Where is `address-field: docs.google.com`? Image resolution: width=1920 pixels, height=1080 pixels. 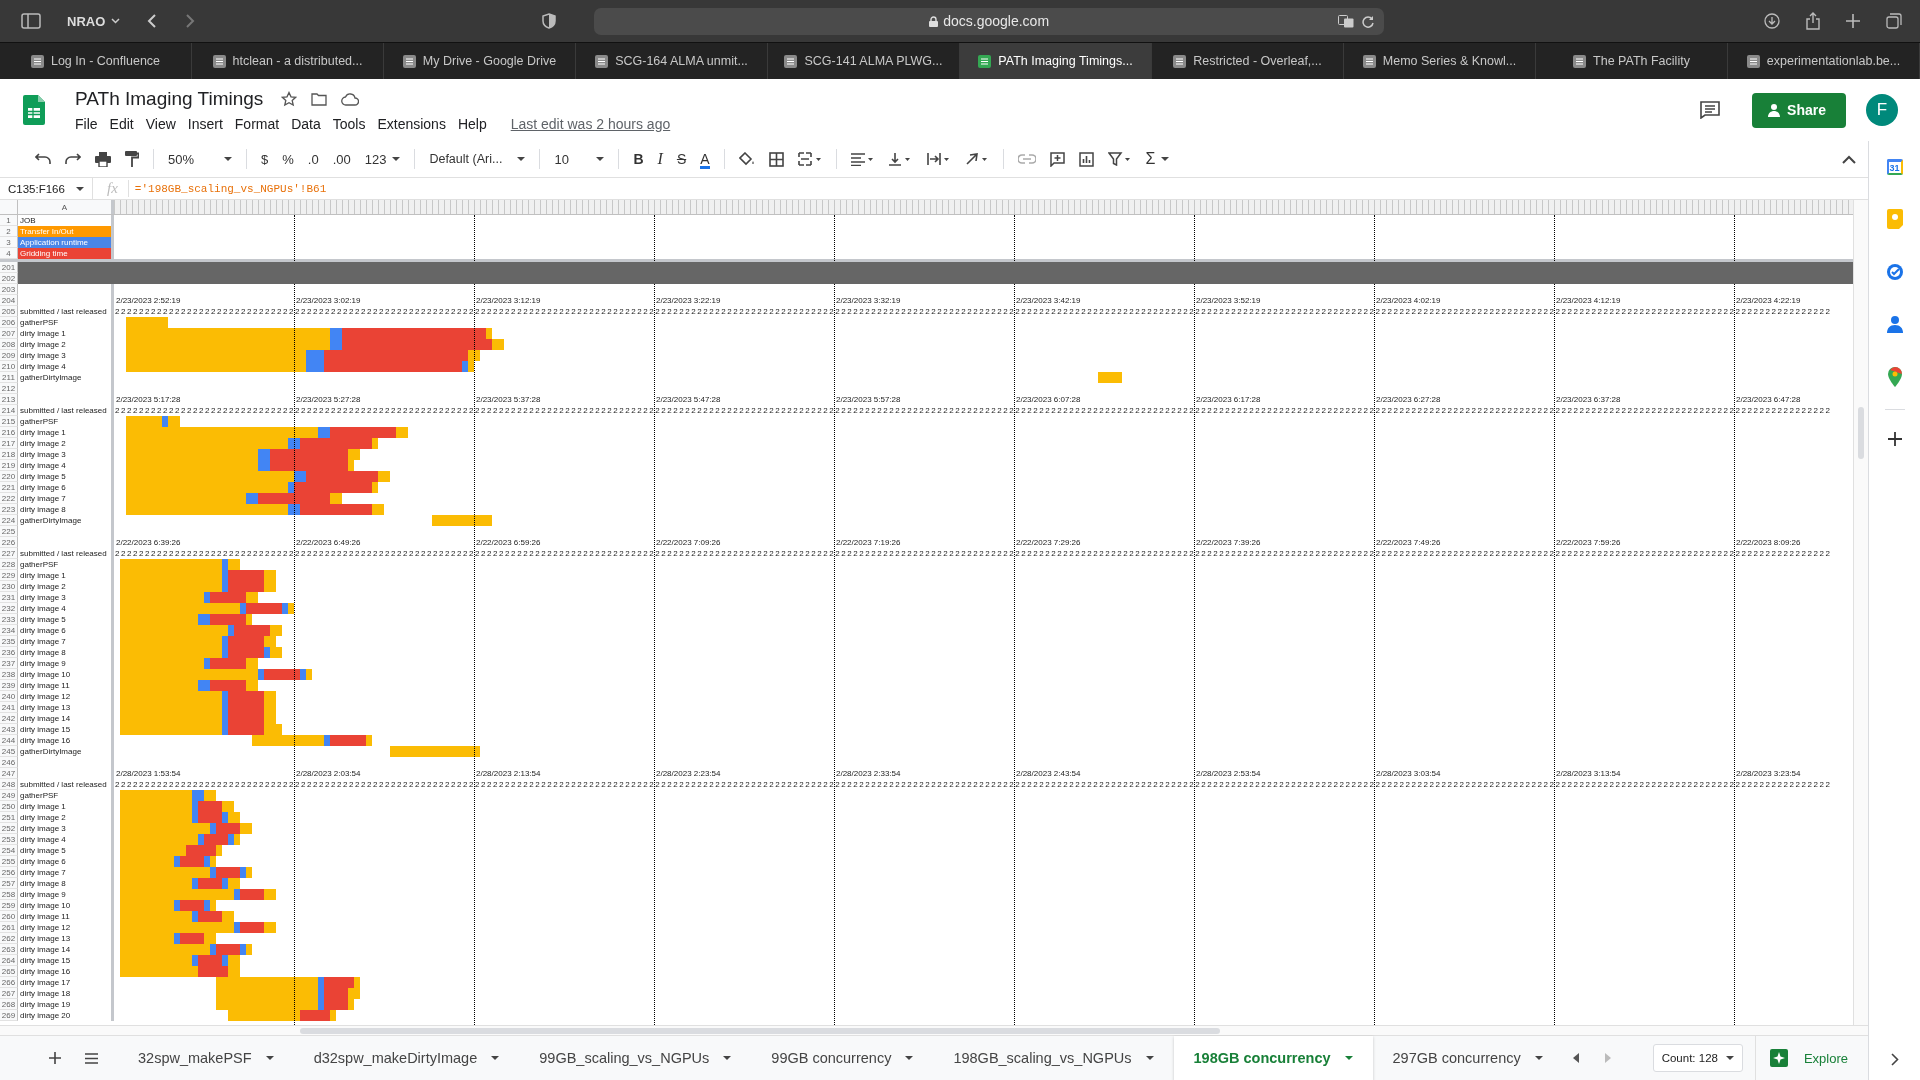 address-field: docs.google.com is located at coordinates (989, 21).